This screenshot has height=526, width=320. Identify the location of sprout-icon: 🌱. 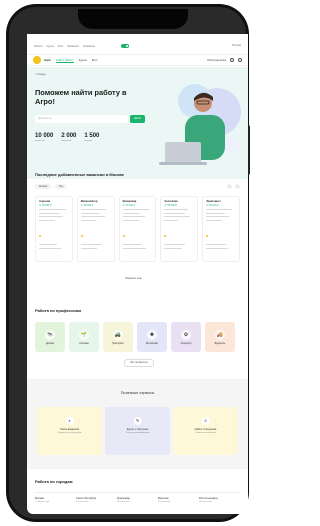
(84, 334).